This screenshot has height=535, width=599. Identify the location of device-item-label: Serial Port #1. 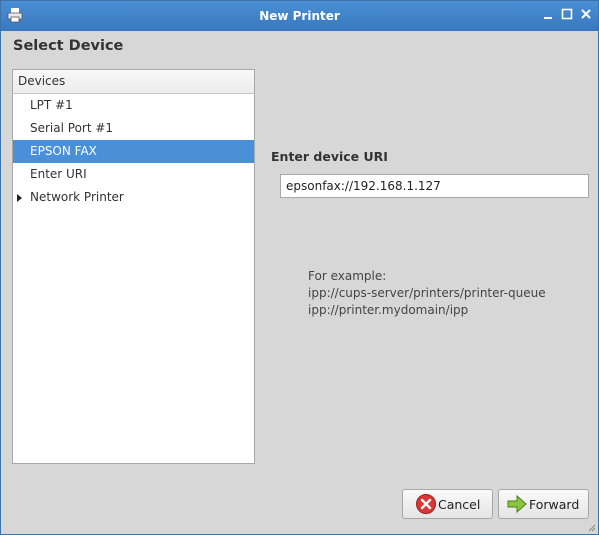
(72, 128).